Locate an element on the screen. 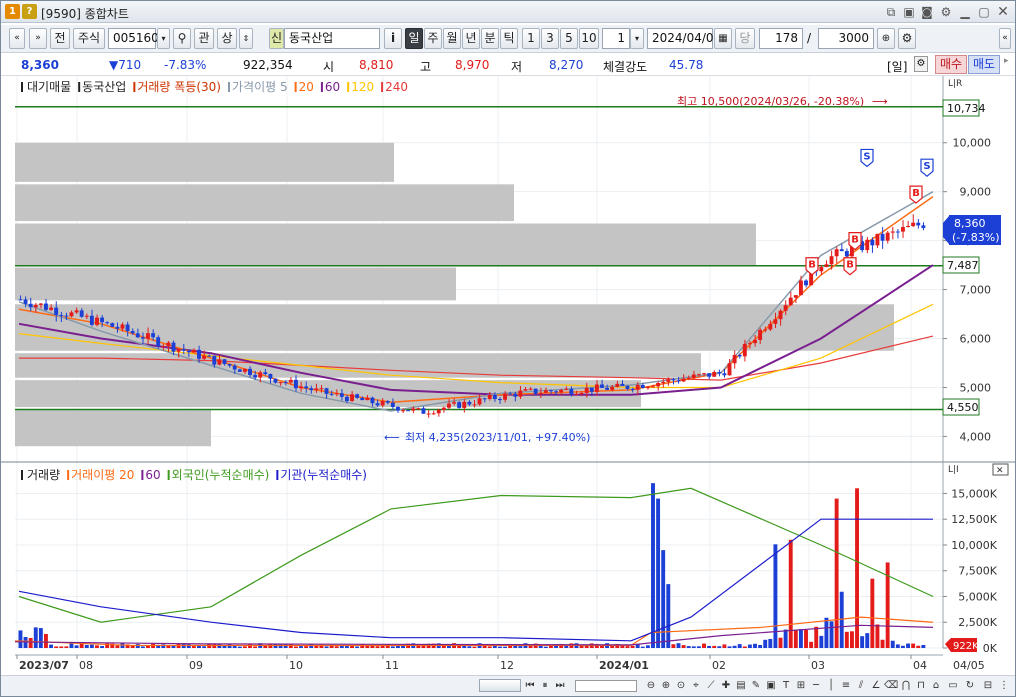  draw-icon: ✎ is located at coordinates (756, 686).